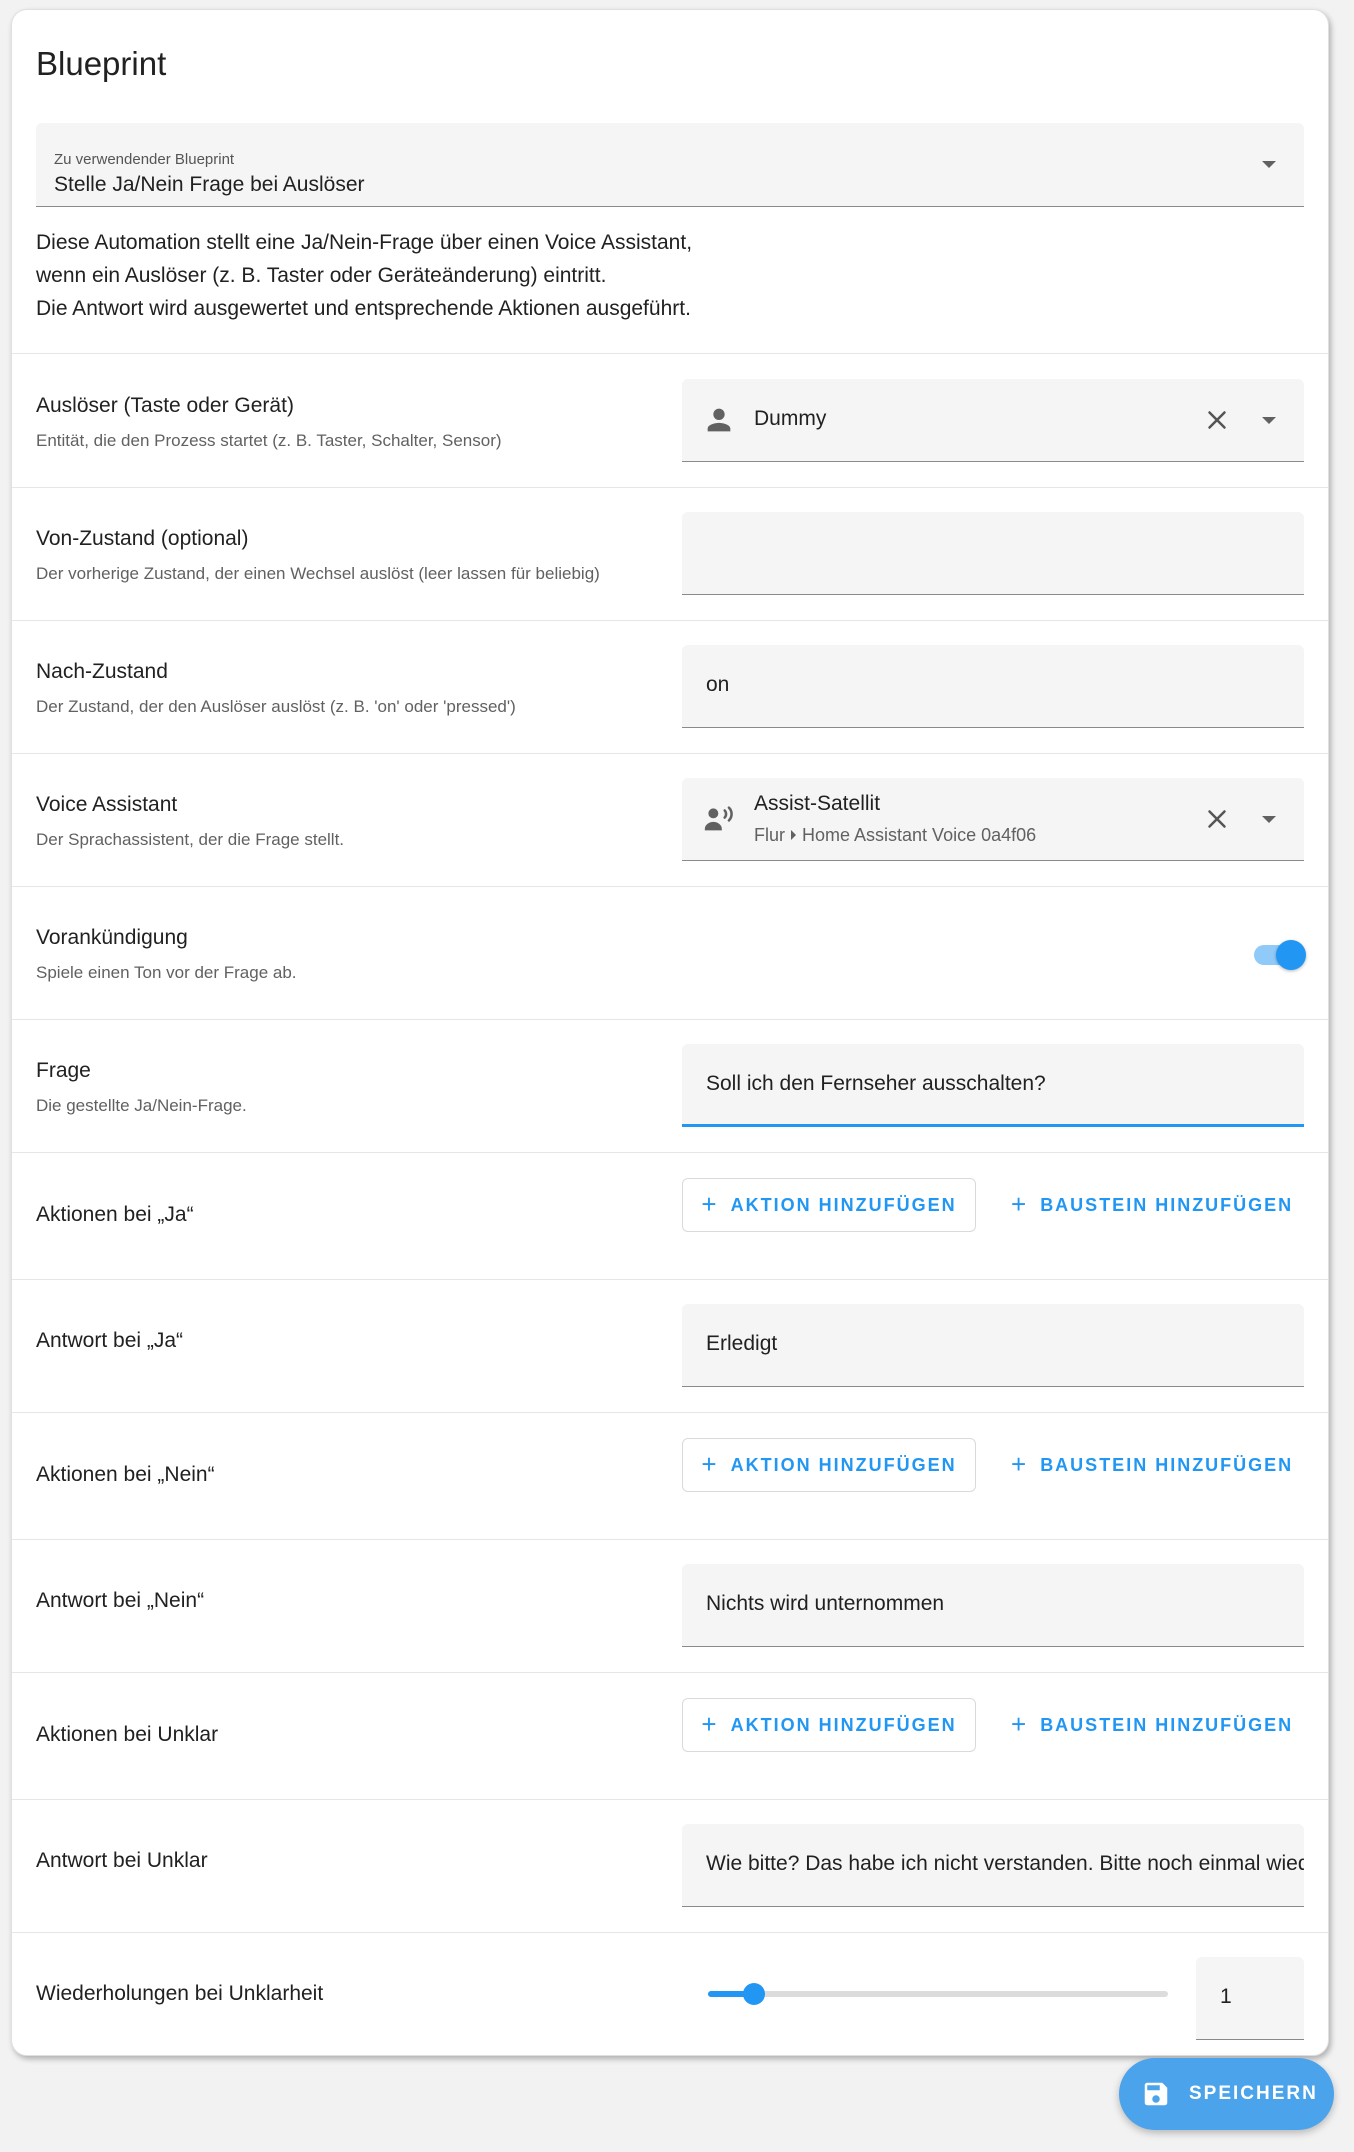  What do you see at coordinates (790, 418) in the screenshot?
I see `trigger-value: Dummy` at bounding box center [790, 418].